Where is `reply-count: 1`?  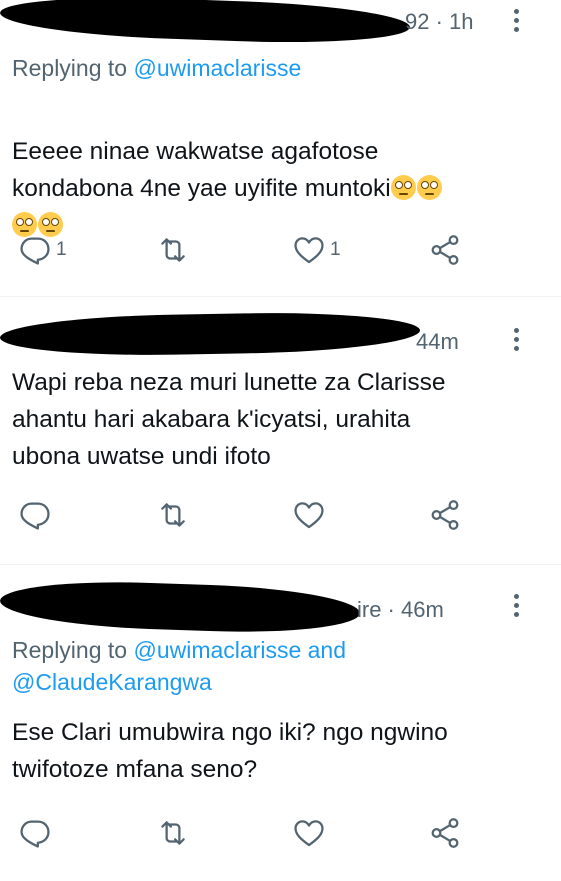 reply-count: 1 is located at coordinates (61, 249).